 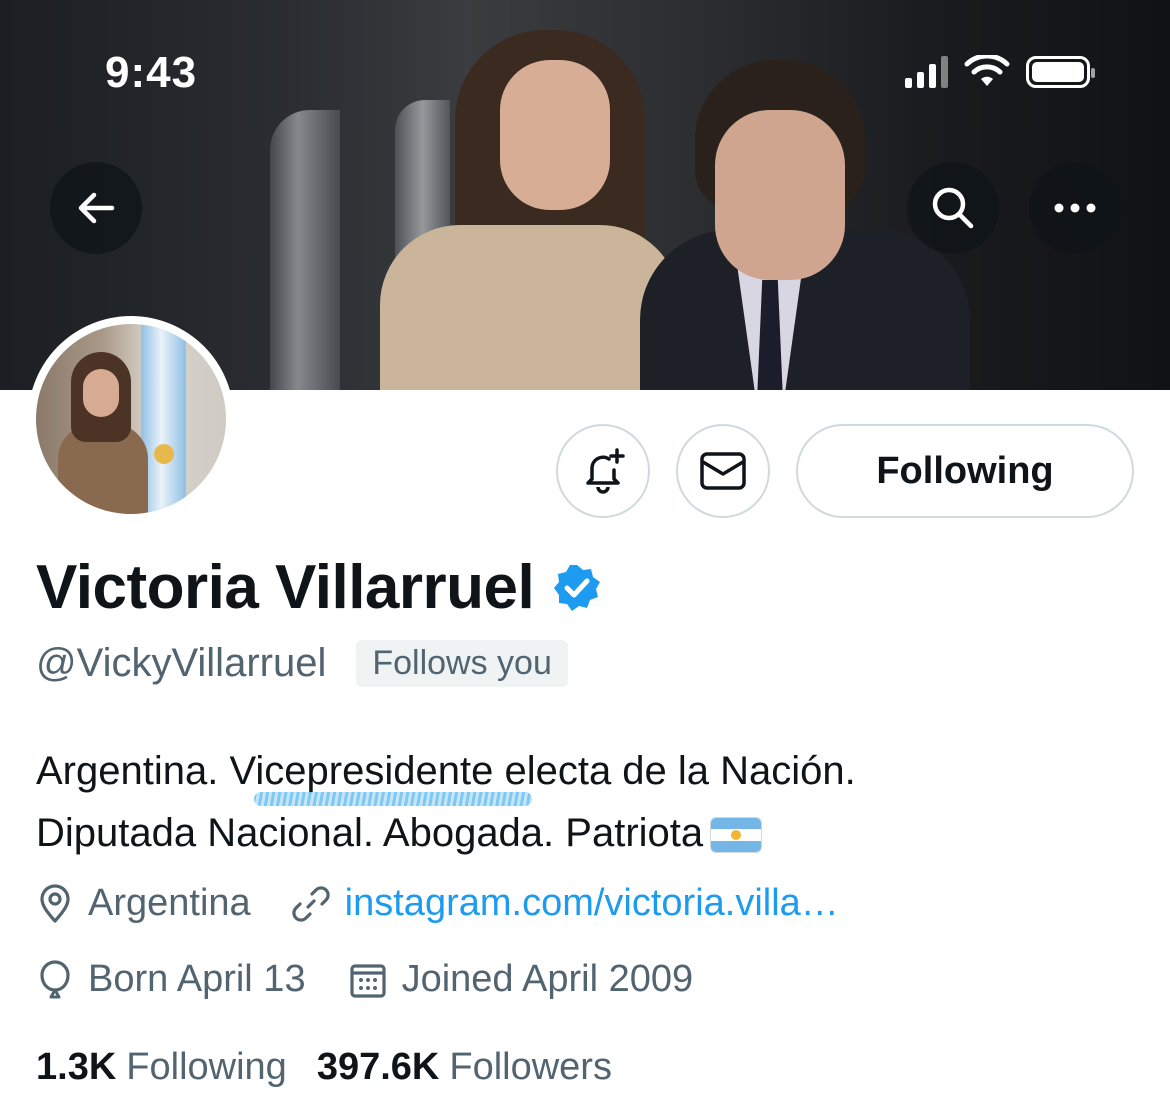 What do you see at coordinates (577, 588) in the screenshot?
I see `verified-badge-icon` at bounding box center [577, 588].